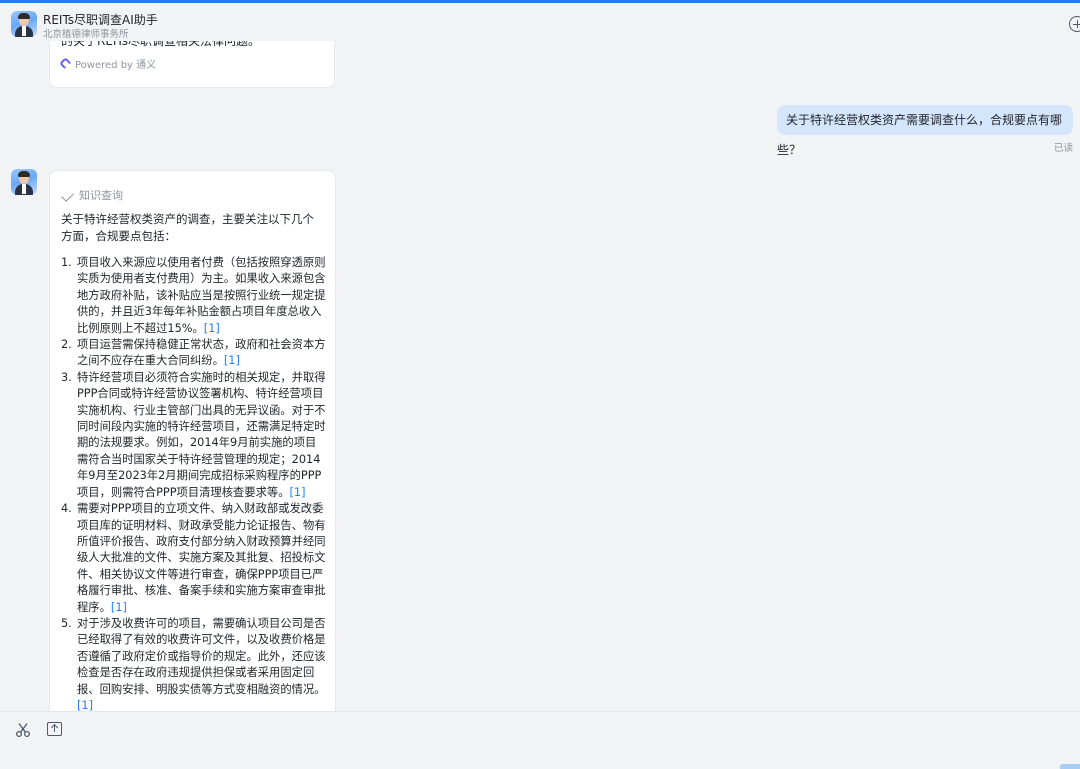 This screenshot has width=1080, height=769. What do you see at coordinates (192, 64) in the screenshot?
I see `previous-bot-message: 的关于REITs尽职调查相关法律问题。 Powered by 通义` at bounding box center [192, 64].